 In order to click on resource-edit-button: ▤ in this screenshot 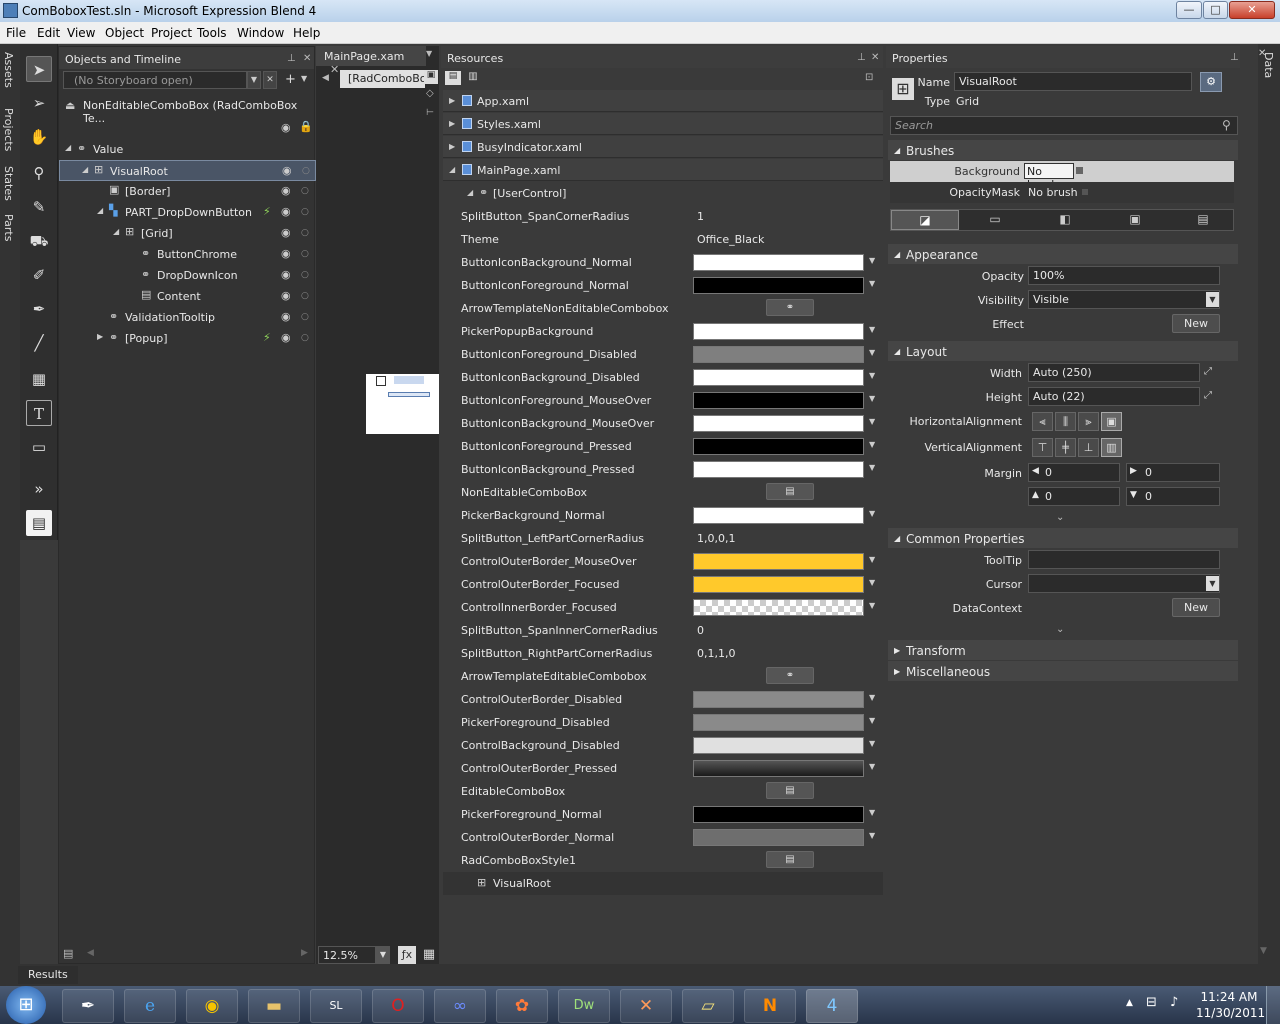, I will do `click(790, 859)`.